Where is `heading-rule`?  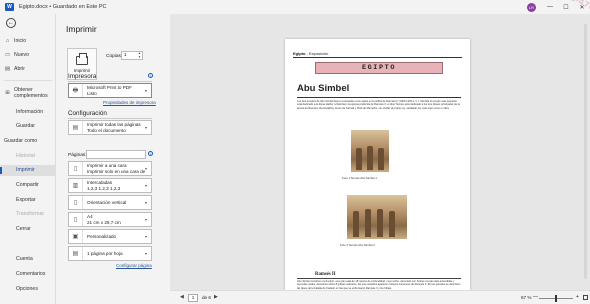 heading-rule is located at coordinates (379, 278).